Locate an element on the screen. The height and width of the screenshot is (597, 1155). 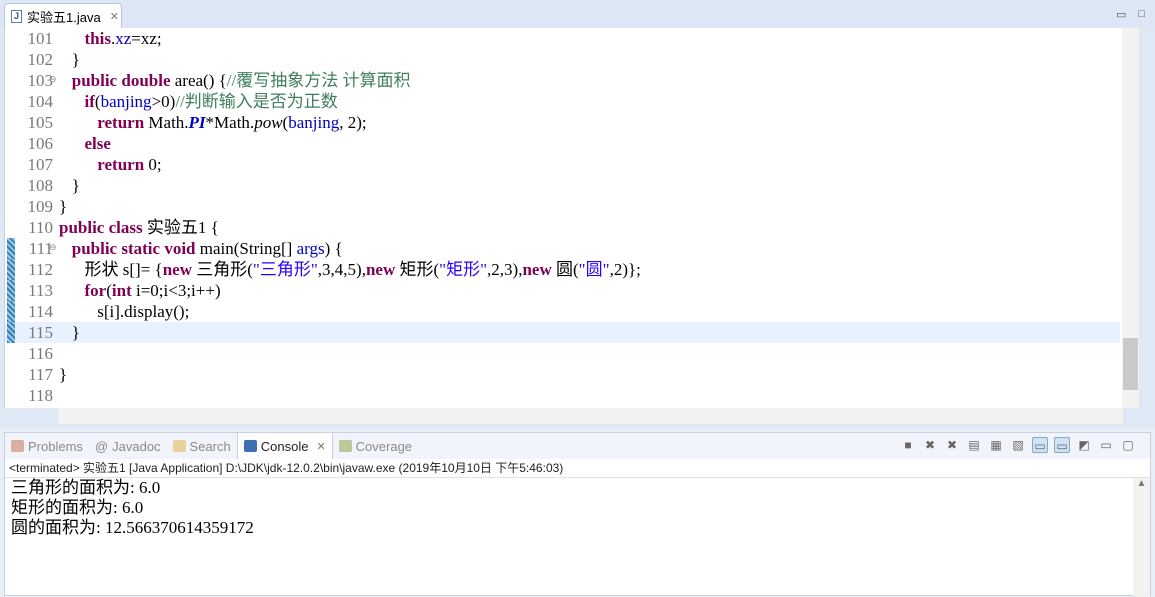
console-output-line: 矩形的面积为: 6.0 is located at coordinates (77, 507).